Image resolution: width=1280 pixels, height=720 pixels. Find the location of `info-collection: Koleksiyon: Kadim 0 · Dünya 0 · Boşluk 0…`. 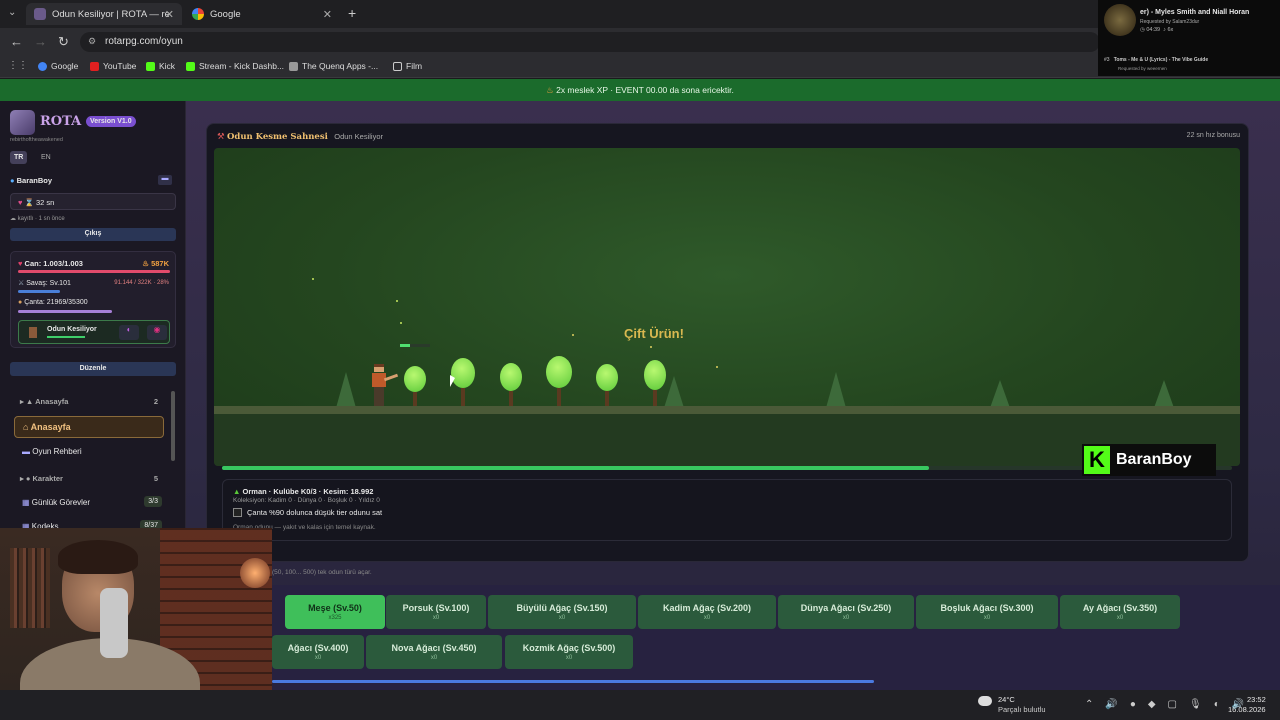

info-collection: Koleksiyon: Kadim 0 · Dünya 0 · Boşluk 0… is located at coordinates (306, 500).